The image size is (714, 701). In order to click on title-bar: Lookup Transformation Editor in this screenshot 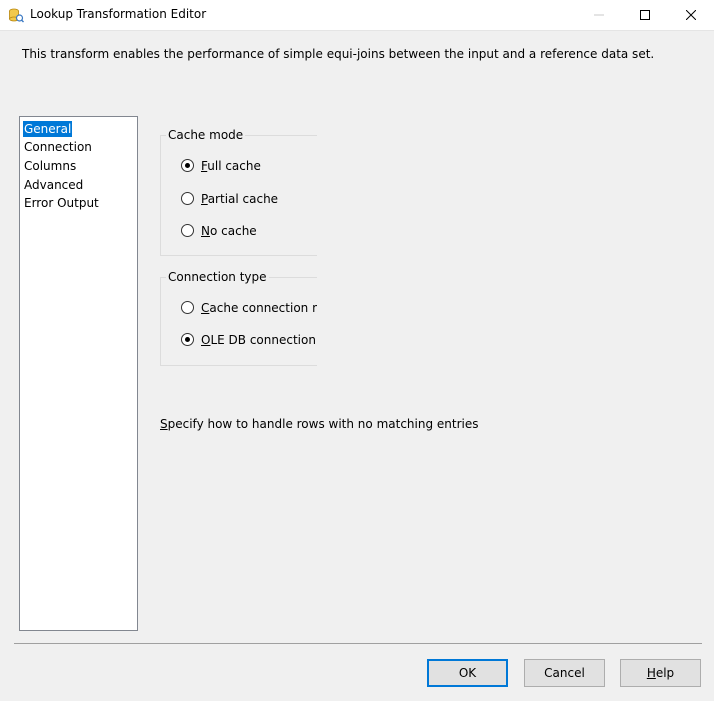, I will do `click(357, 15)`.